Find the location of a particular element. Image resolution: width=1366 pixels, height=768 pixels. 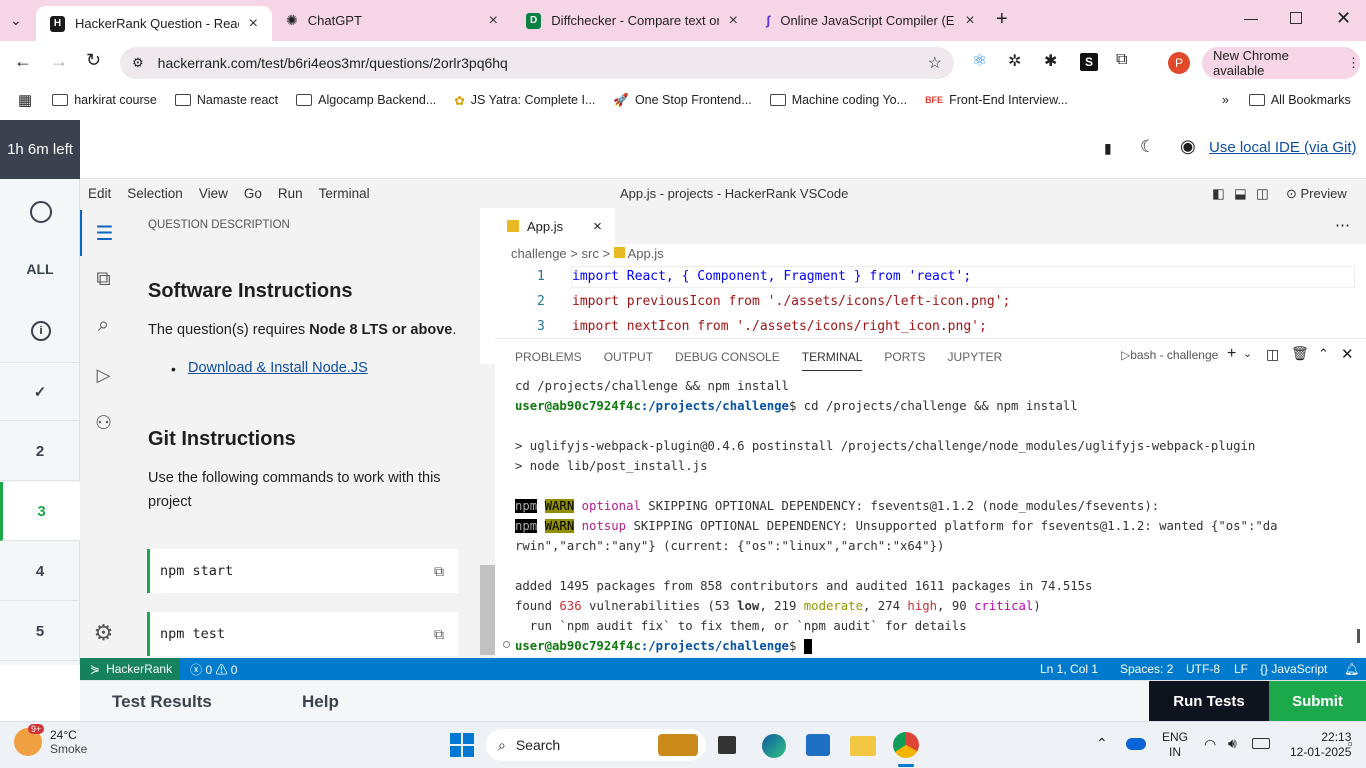

chrome-taskbar-icon is located at coordinates (906, 745).